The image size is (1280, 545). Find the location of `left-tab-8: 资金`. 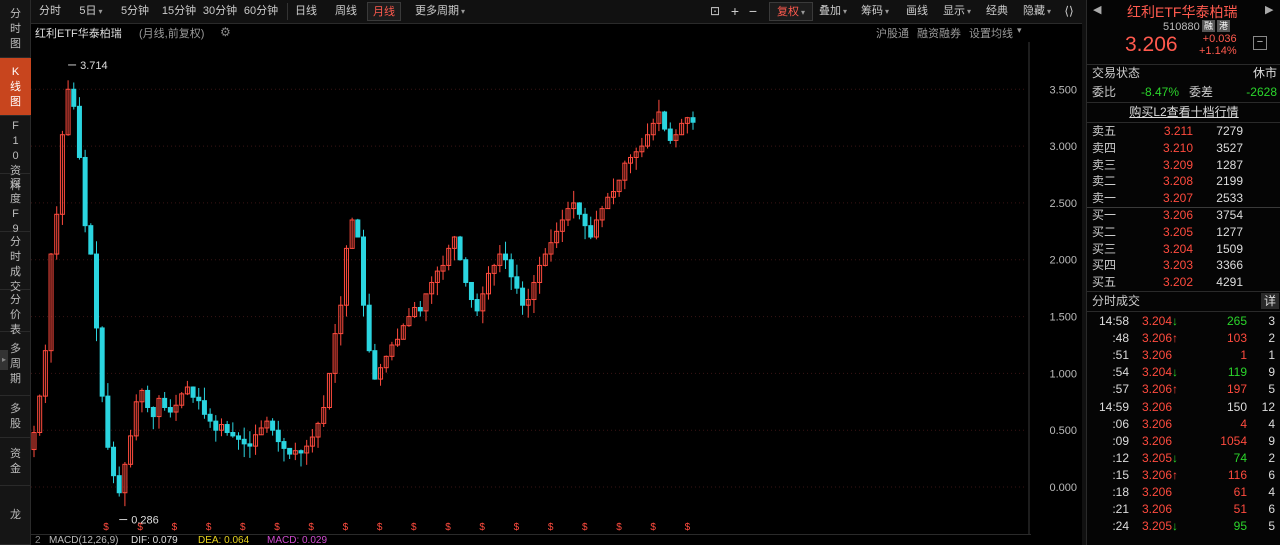

left-tab-8: 资金 is located at coordinates (15, 462).